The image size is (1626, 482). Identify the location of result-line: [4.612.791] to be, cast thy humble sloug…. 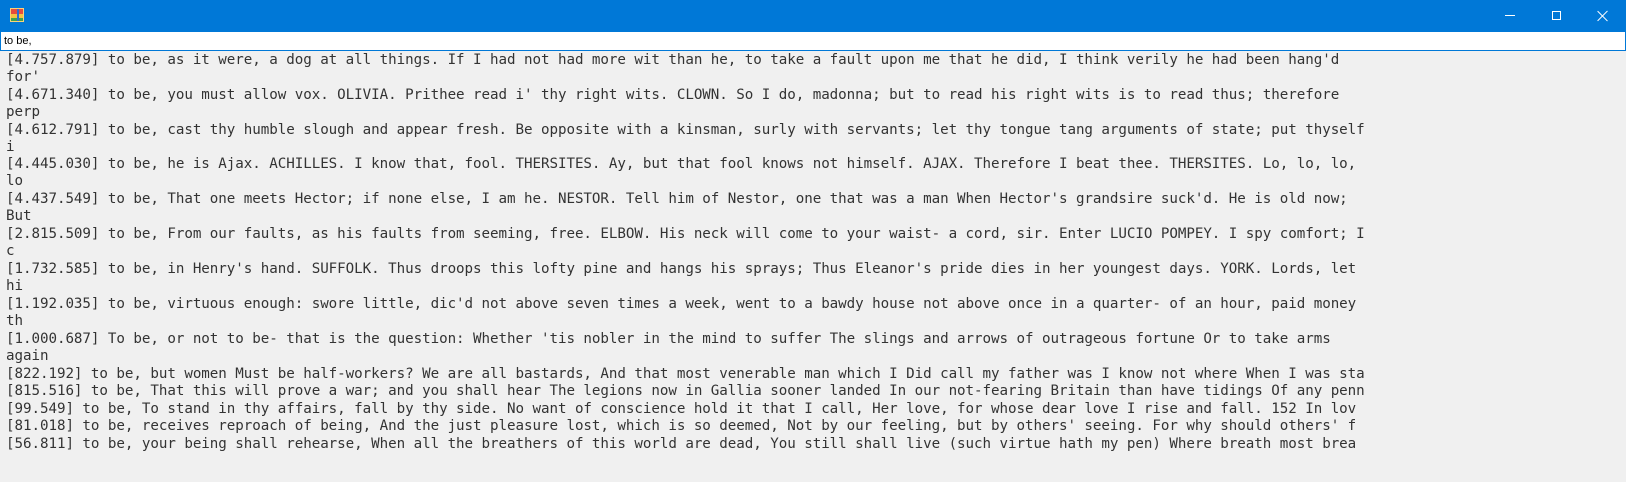
(685, 130).